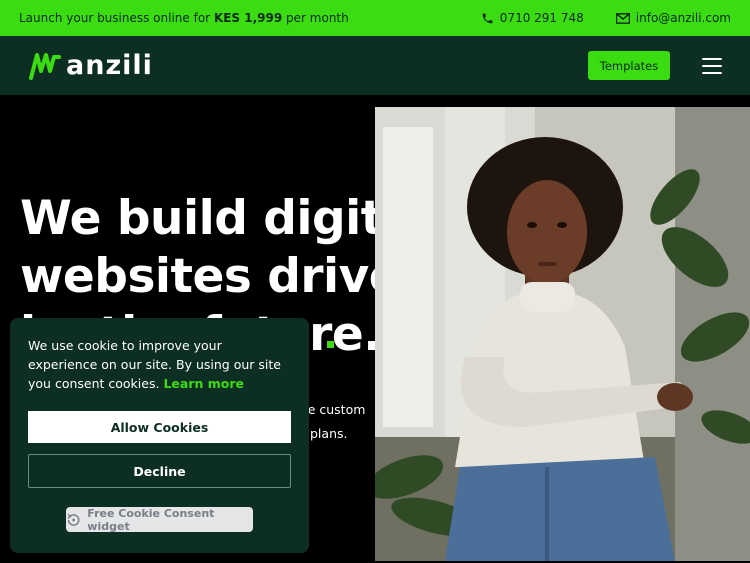  I want to click on phone-link: 0710 291 748, so click(532, 18).